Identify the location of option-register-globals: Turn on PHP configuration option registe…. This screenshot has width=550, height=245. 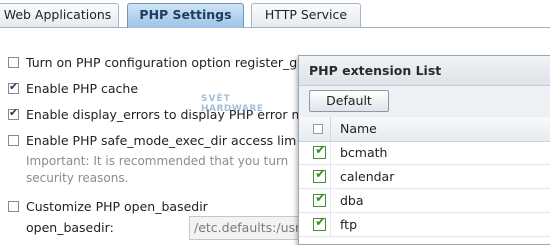
(152, 62).